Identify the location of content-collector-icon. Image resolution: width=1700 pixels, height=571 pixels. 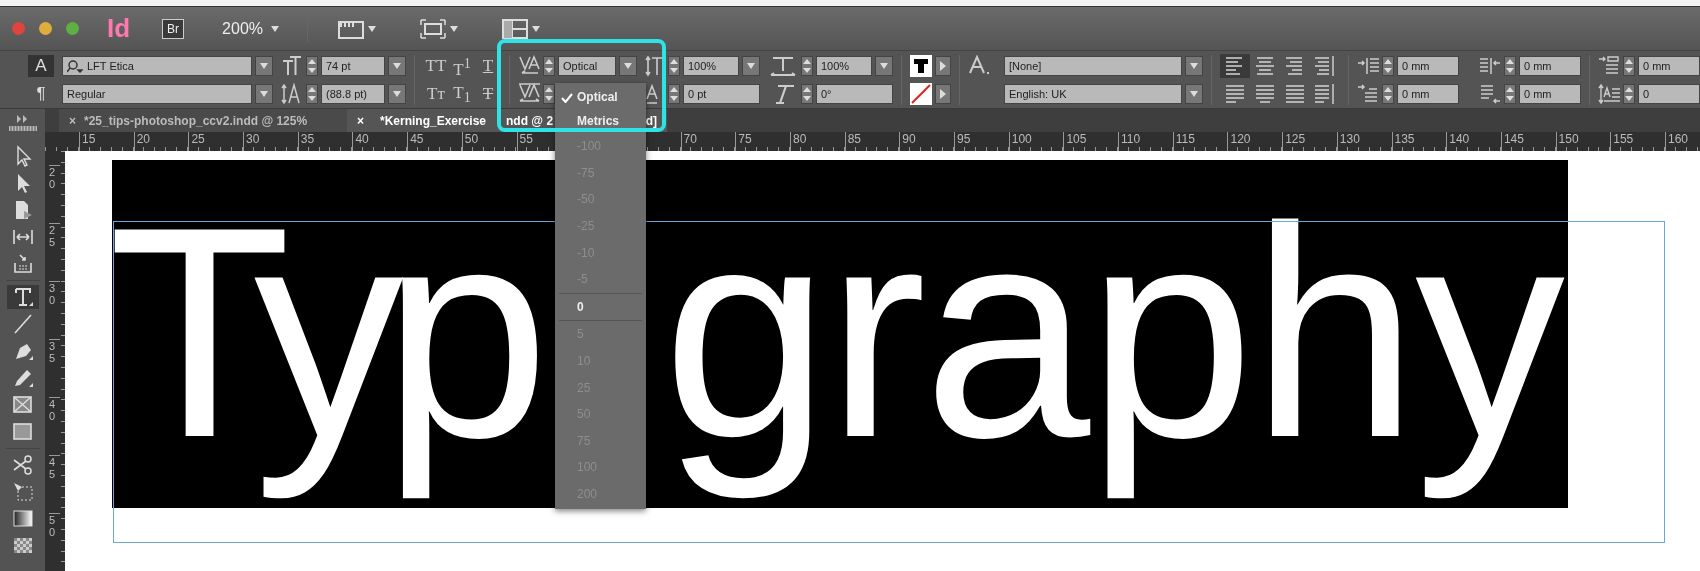
(22, 264).